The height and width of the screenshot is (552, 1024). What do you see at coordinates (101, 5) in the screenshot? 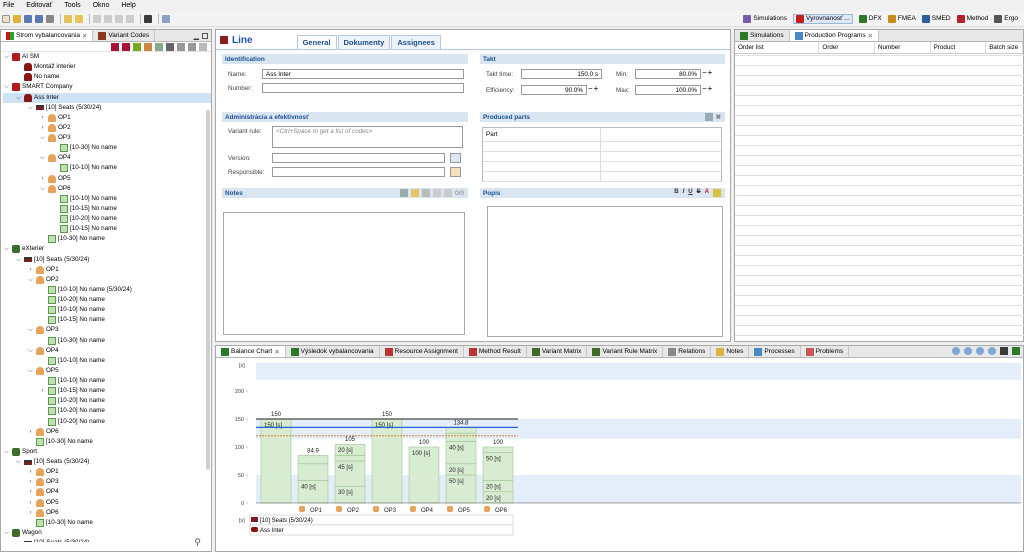
I see `menu-item: Okno` at bounding box center [101, 5].